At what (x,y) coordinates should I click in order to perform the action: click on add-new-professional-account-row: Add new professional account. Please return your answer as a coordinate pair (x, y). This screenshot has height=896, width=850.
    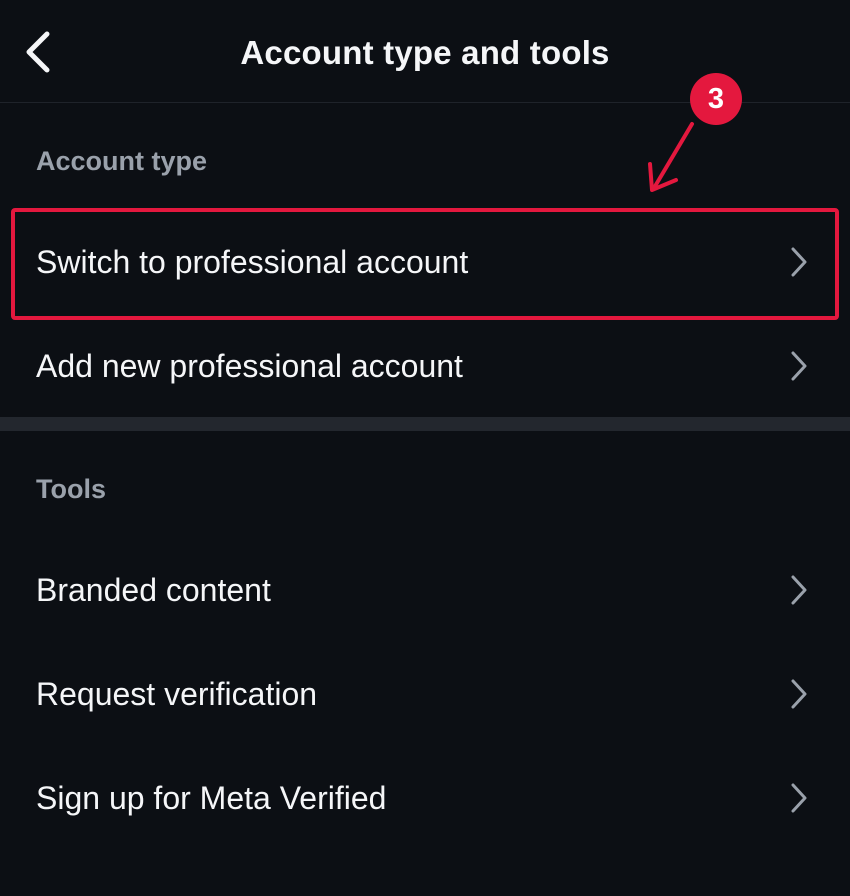
    Looking at the image, I should click on (425, 366).